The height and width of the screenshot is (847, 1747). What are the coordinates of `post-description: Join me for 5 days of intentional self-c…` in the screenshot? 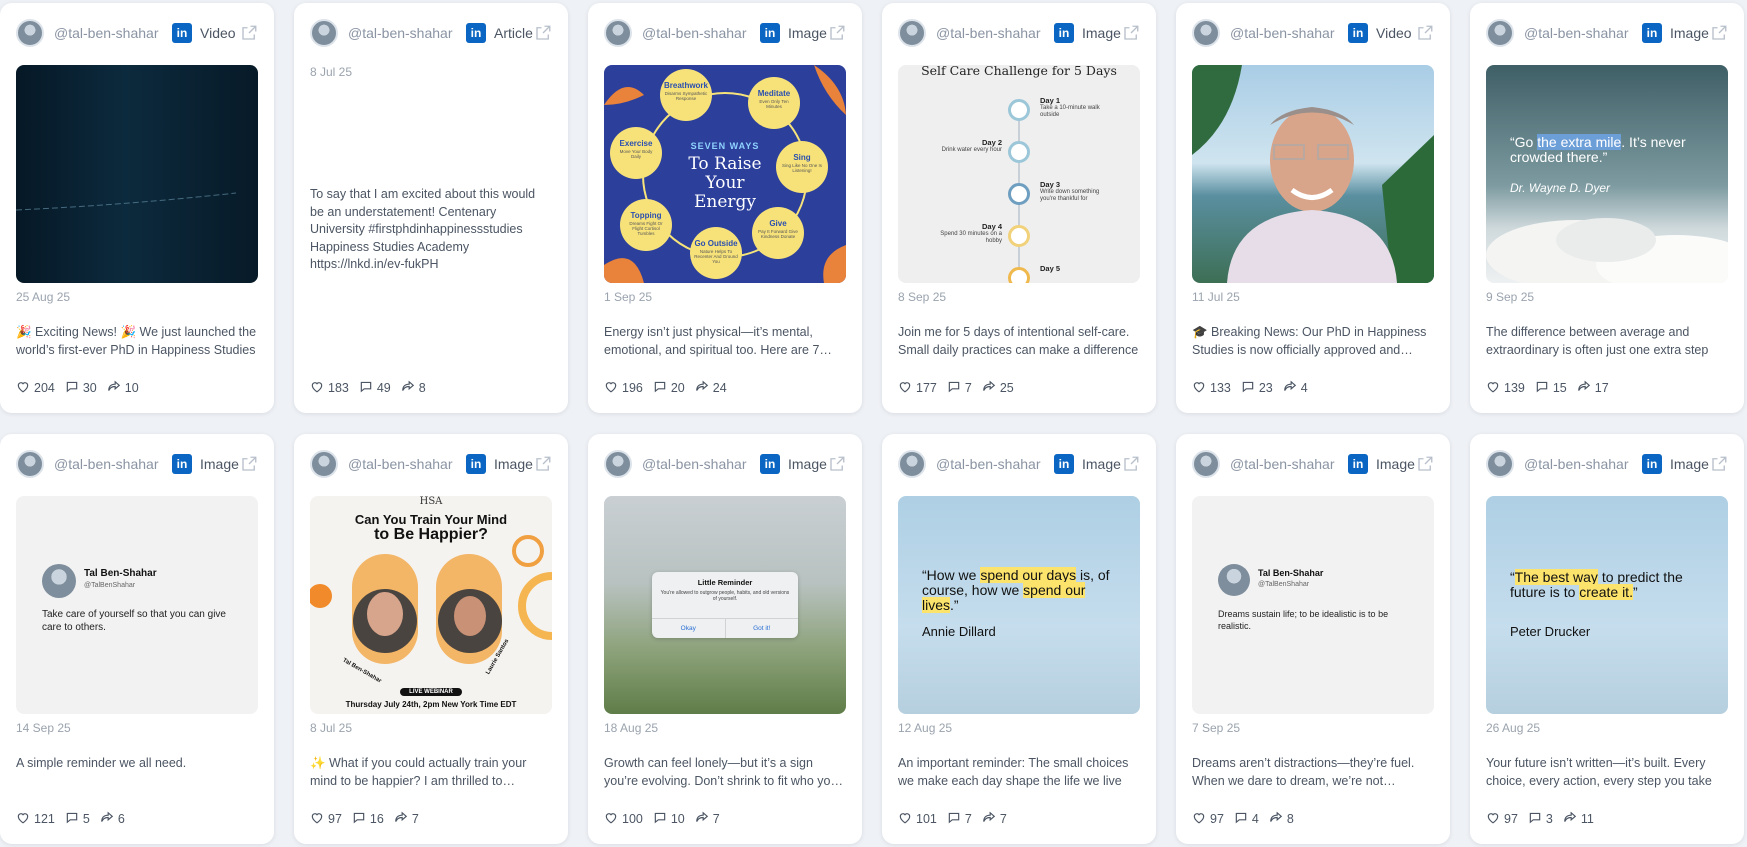 It's located at (1018, 341).